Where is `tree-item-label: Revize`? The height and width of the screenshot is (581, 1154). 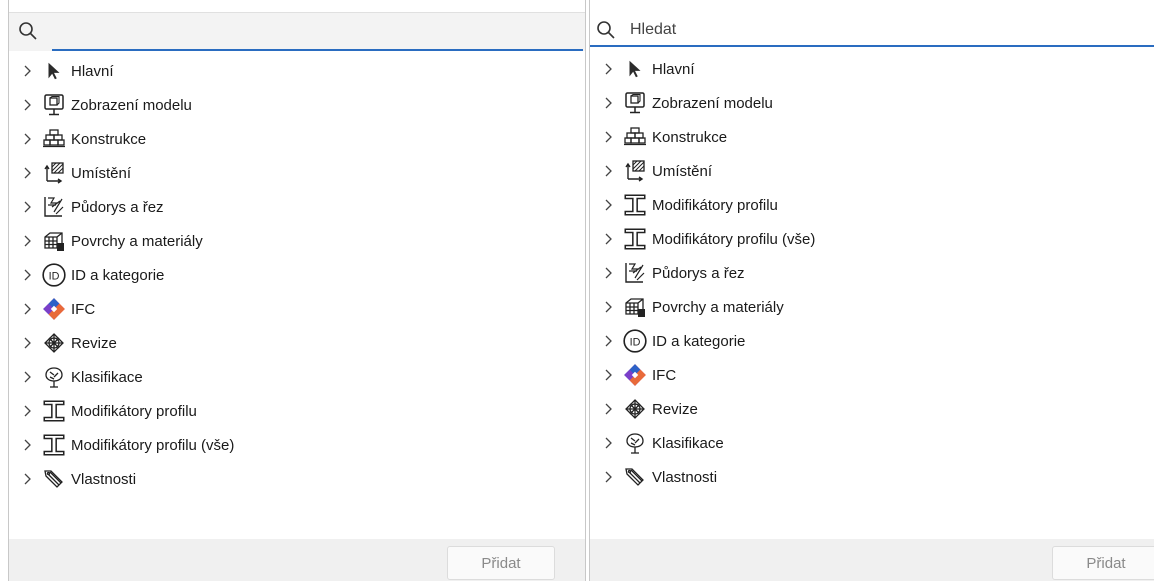
tree-item-label: Revize is located at coordinates (94, 343).